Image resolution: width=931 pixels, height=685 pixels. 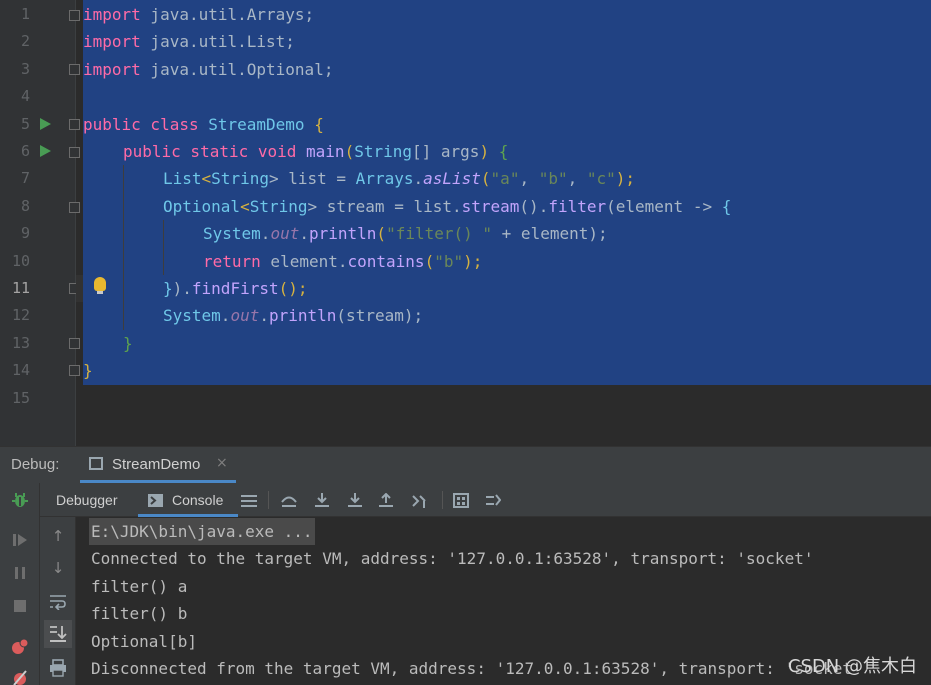 I want to click on evaluate-icon, so click(x=461, y=500).